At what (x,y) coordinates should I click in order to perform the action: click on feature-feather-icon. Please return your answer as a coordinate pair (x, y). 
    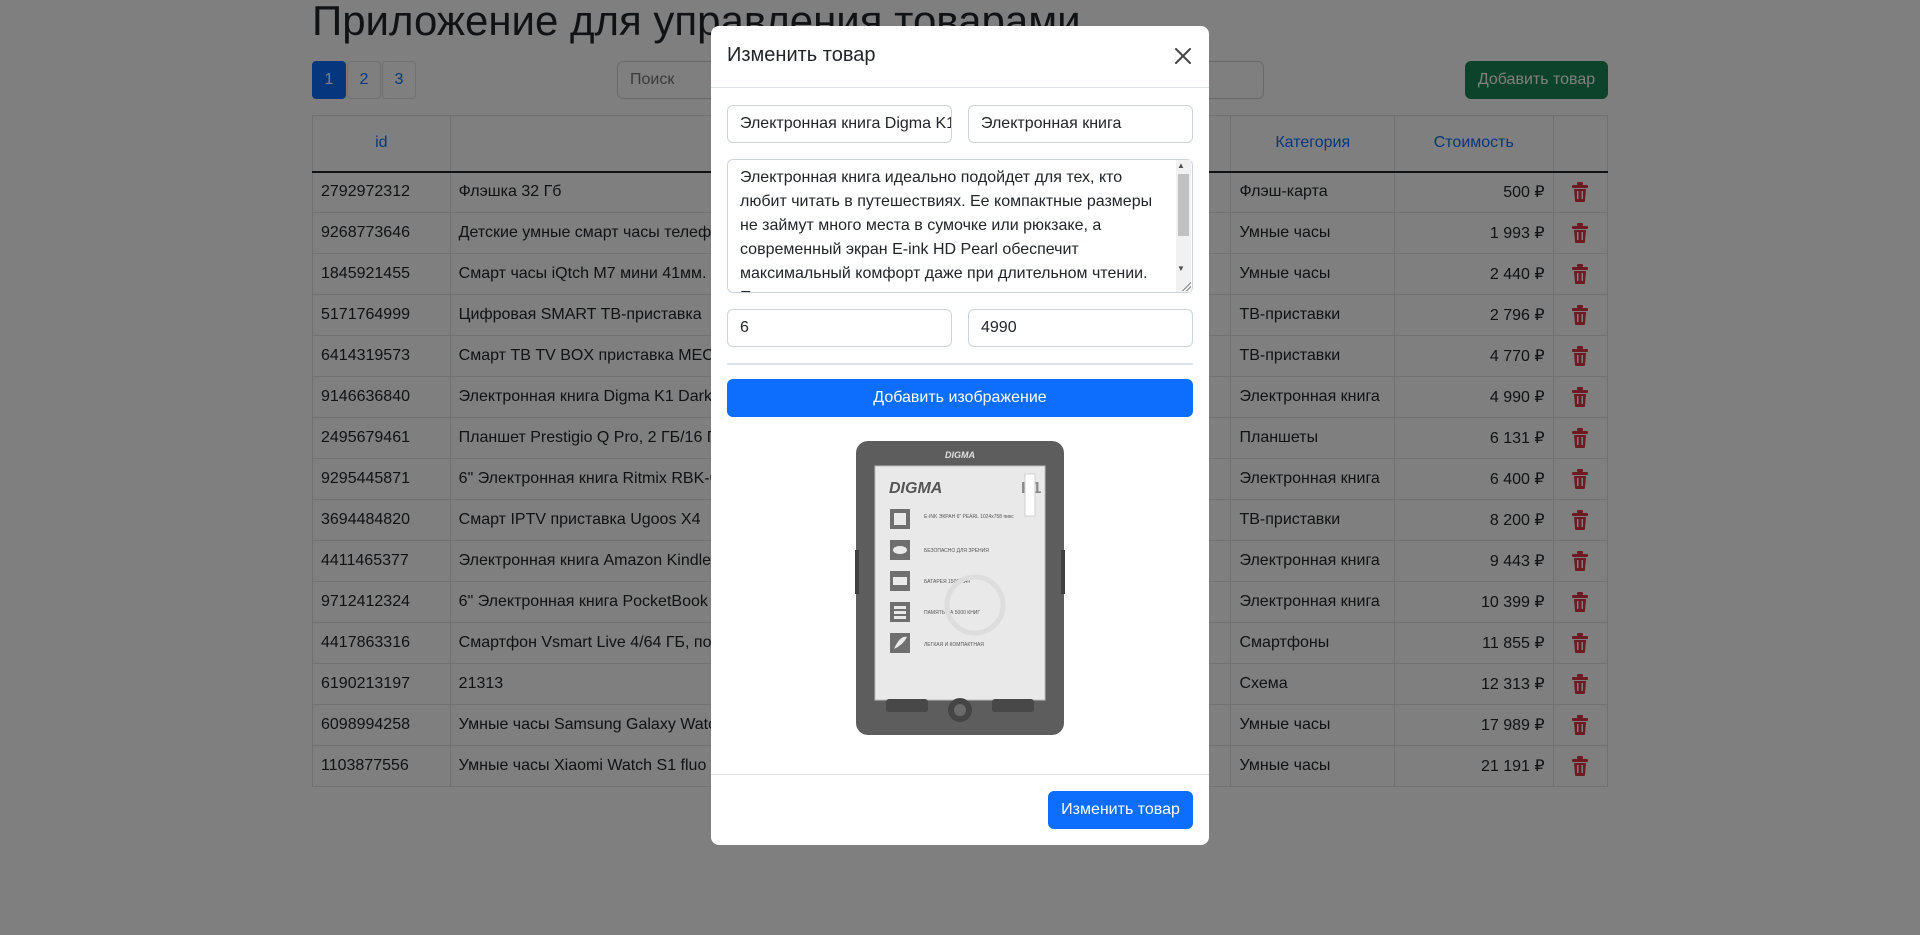
    Looking at the image, I should click on (900, 643).